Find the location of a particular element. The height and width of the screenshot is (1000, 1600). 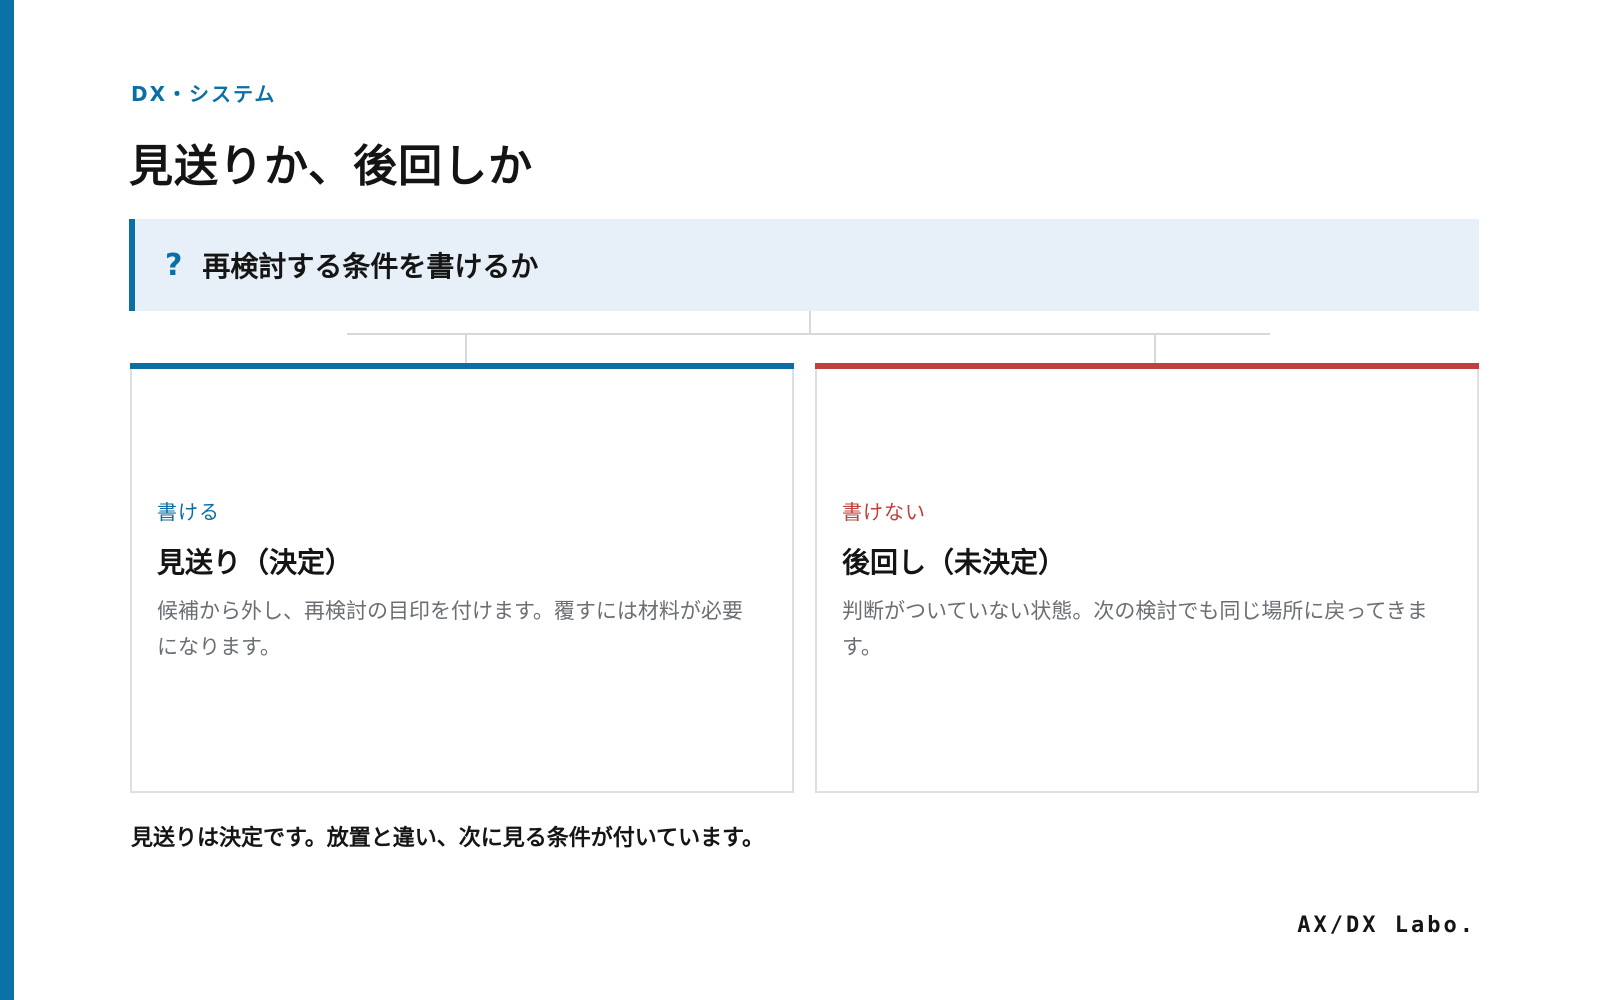

card-heading: 見送り（決定） is located at coordinates (255, 562).